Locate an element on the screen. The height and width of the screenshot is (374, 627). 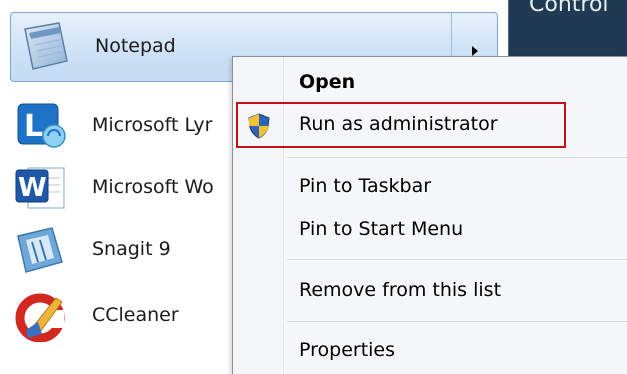
program-label: Notepad is located at coordinates (135, 46).